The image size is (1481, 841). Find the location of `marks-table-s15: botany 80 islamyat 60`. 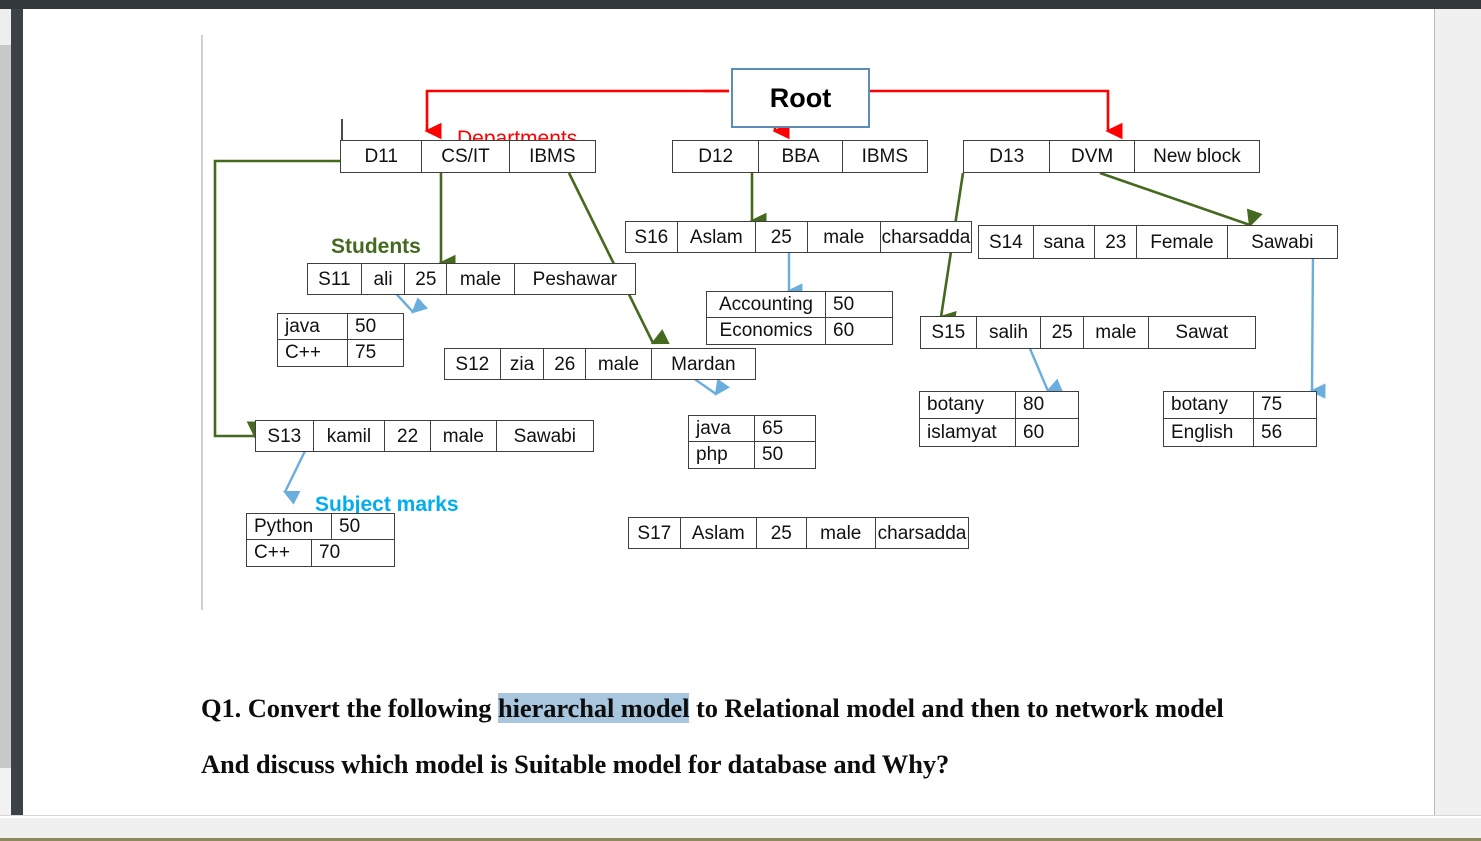

marks-table-s15: botany 80 islamyat 60 is located at coordinates (999, 419).